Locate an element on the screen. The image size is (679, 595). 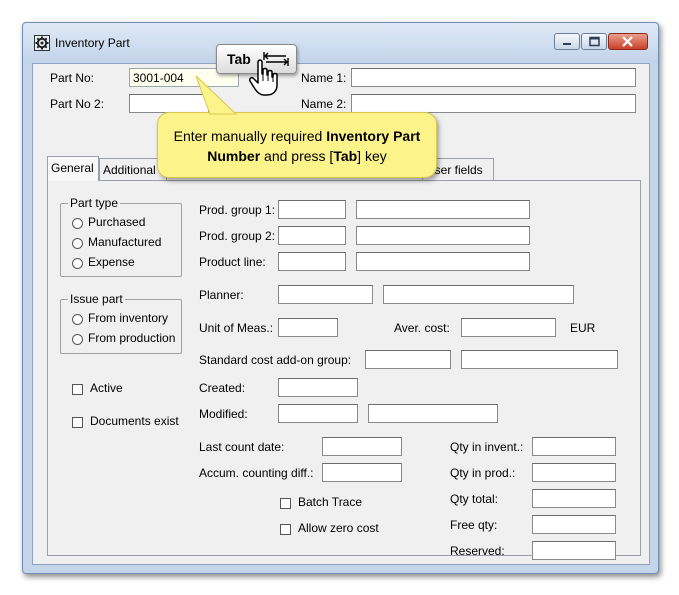
std-cost-addon-desc-input is located at coordinates (539, 359).